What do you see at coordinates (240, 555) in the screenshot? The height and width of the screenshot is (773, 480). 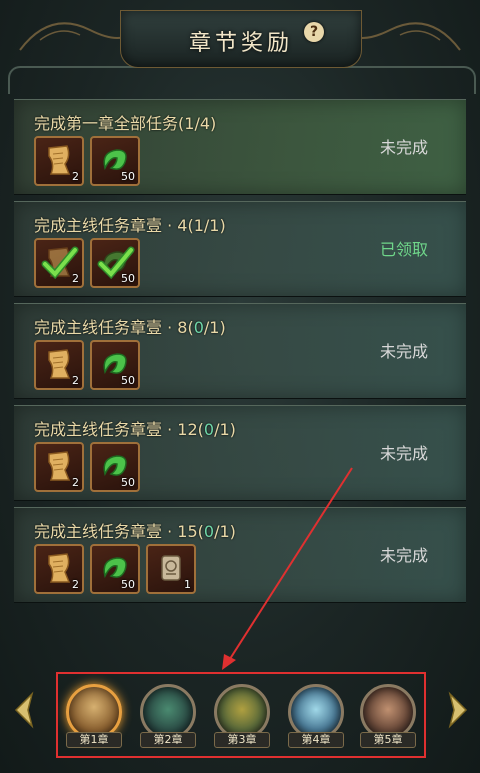 I see `task-row: 完成主线任务章壹 · 15(0/1) 2 50 1 未完成` at bounding box center [240, 555].